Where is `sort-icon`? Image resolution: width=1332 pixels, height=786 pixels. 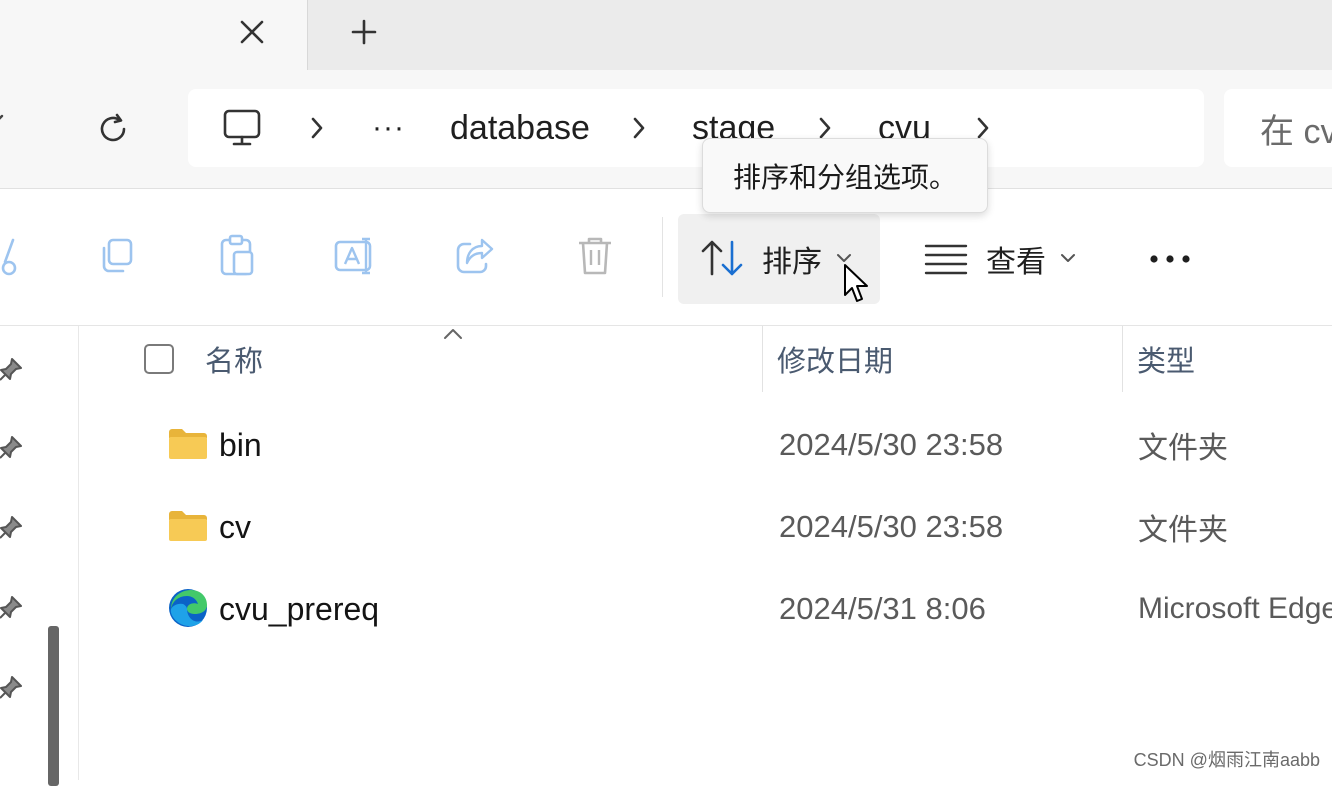
sort-icon is located at coordinates (722, 258).